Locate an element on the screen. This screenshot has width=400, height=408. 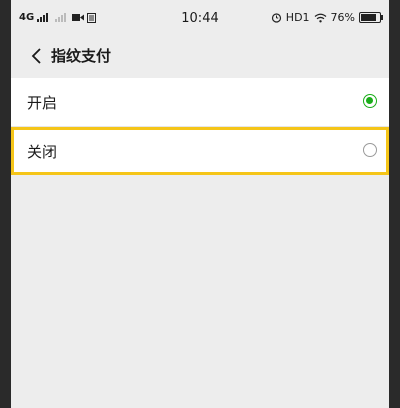
status-right: HD1 76% is located at coordinates (327, 17).